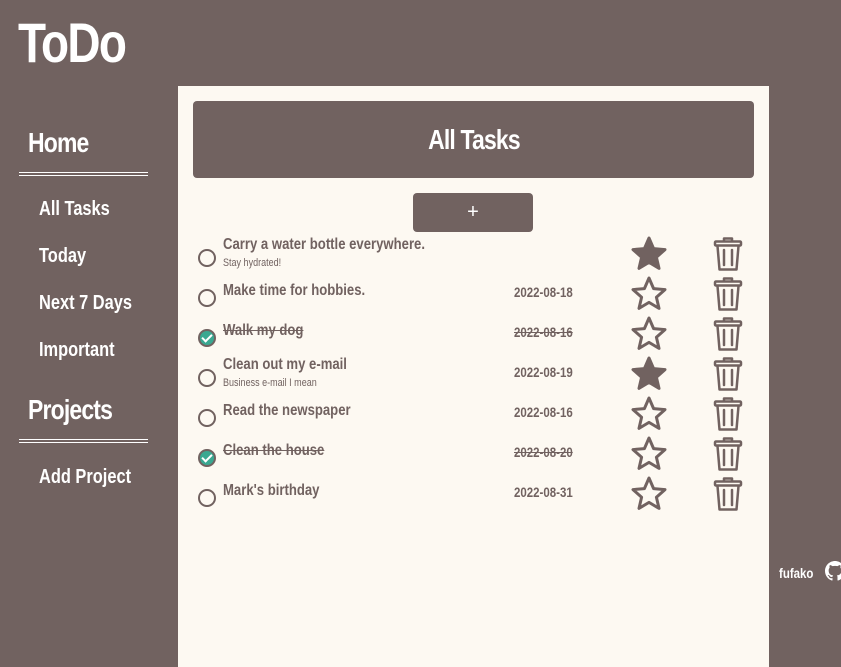 Image resolution: width=841 pixels, height=667 pixels. What do you see at coordinates (252, 263) in the screenshot?
I see `task-description: Stay hydrated!` at bounding box center [252, 263].